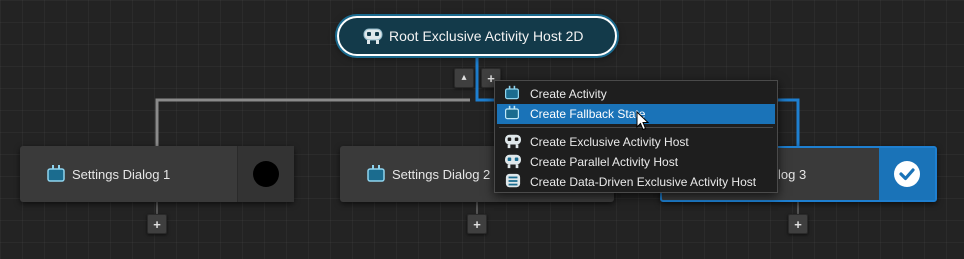 The image size is (964, 259). I want to click on menu-item-create-activity: Create Activity, so click(636, 94).